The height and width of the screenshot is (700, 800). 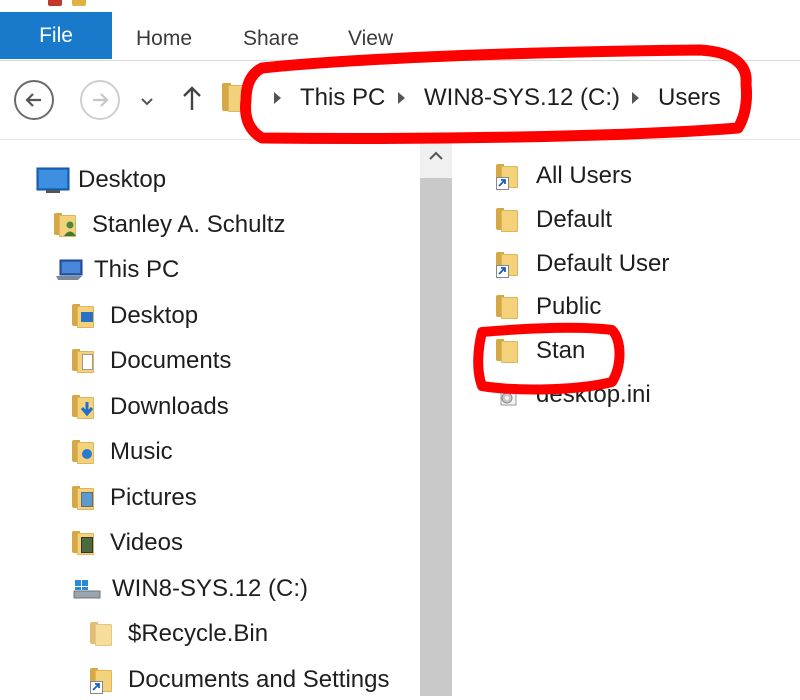 I want to click on recent-locations-button, so click(x=147, y=103).